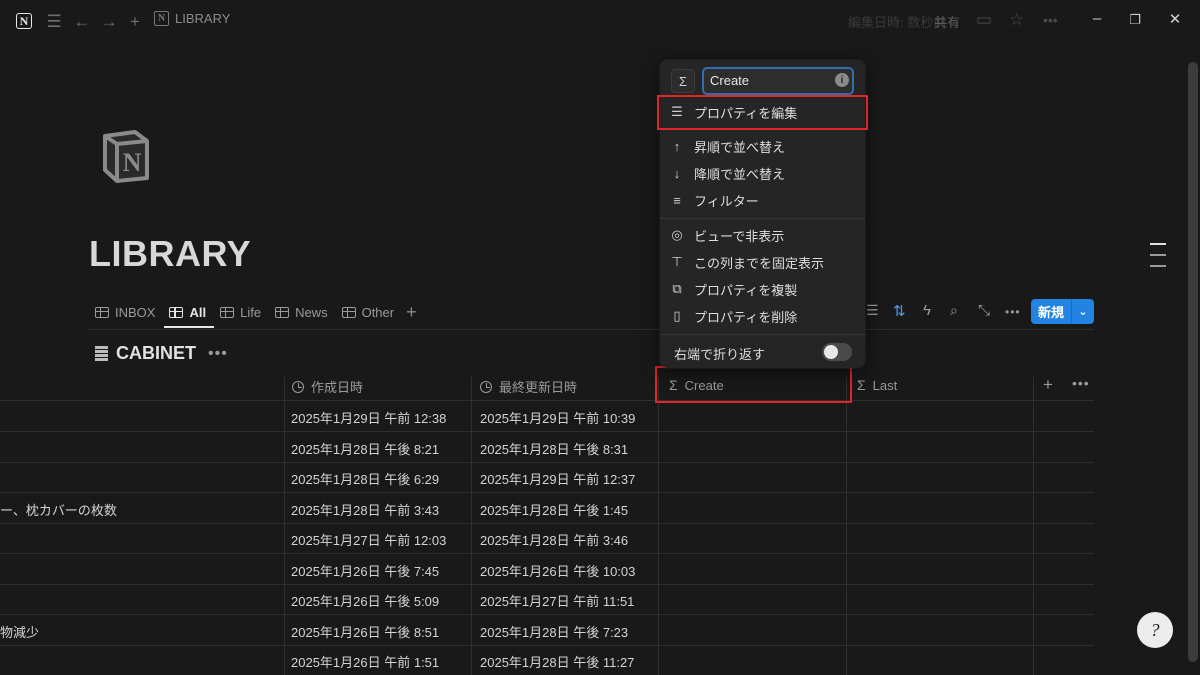 Image resolution: width=1200 pixels, height=675 pixels. What do you see at coordinates (54, 21) in the screenshot?
I see `sidebar-menu-icon: ☰` at bounding box center [54, 21].